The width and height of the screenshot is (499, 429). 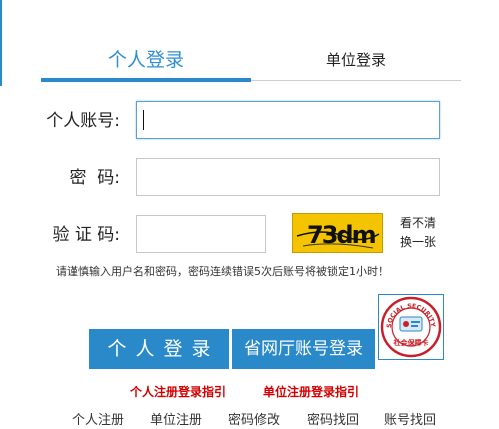 I want to click on login-tabs: 个人登录 单位登录, so click(x=251, y=60).